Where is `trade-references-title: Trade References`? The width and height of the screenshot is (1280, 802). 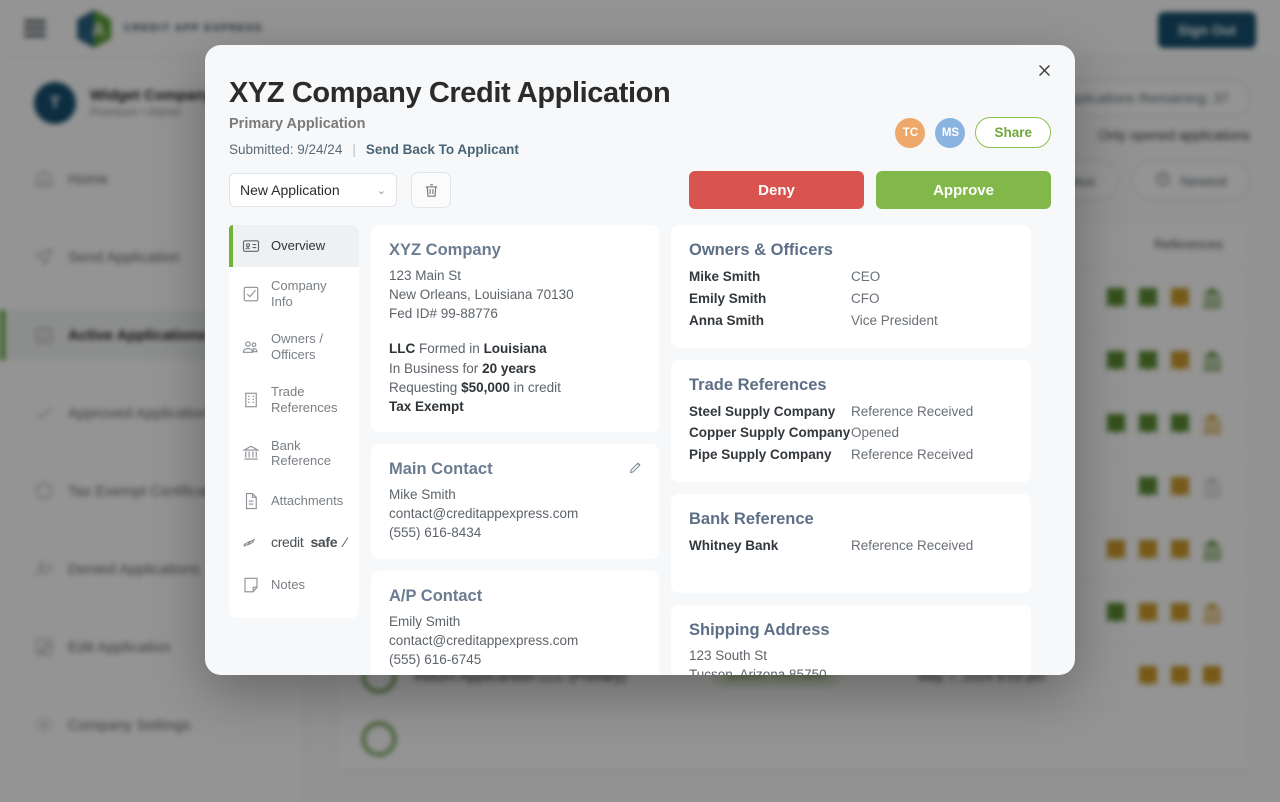 trade-references-title: Trade References is located at coordinates (758, 384).